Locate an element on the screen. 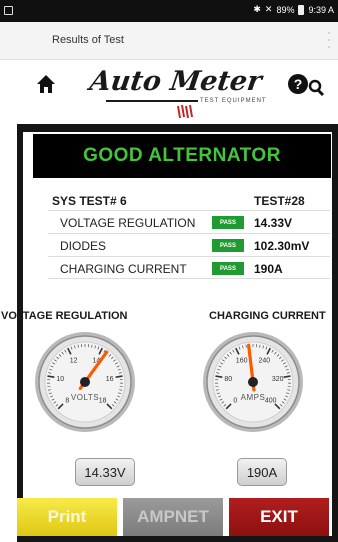 This screenshot has width=338, height=542. voltage-gauge-title: VOLTAGE REGULATION is located at coordinates (64, 316).